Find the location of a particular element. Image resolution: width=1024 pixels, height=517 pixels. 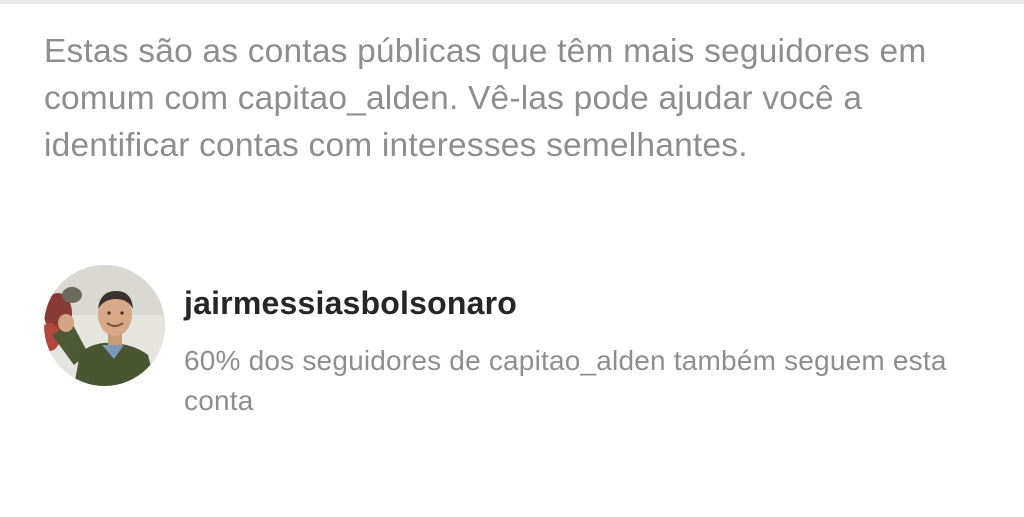

account-username: jairmessiasbolsonaro is located at coordinates (350, 303).